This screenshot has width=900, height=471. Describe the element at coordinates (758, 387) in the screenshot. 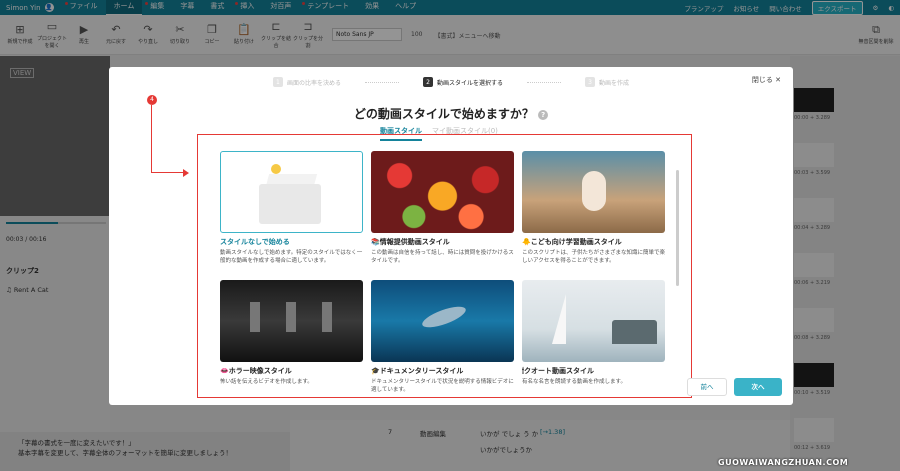

I see `next-button: 次へ` at that location.